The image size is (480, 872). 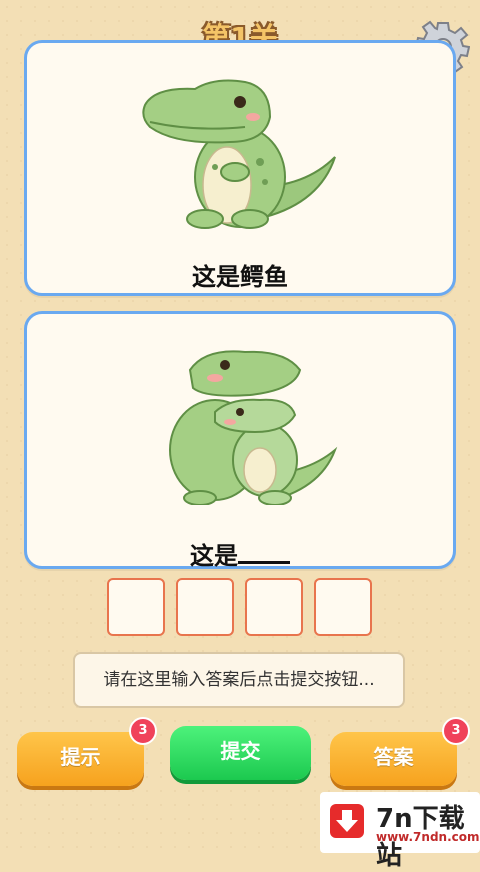 I want to click on card-2-caption-prefix: 这是, so click(x=214, y=556).